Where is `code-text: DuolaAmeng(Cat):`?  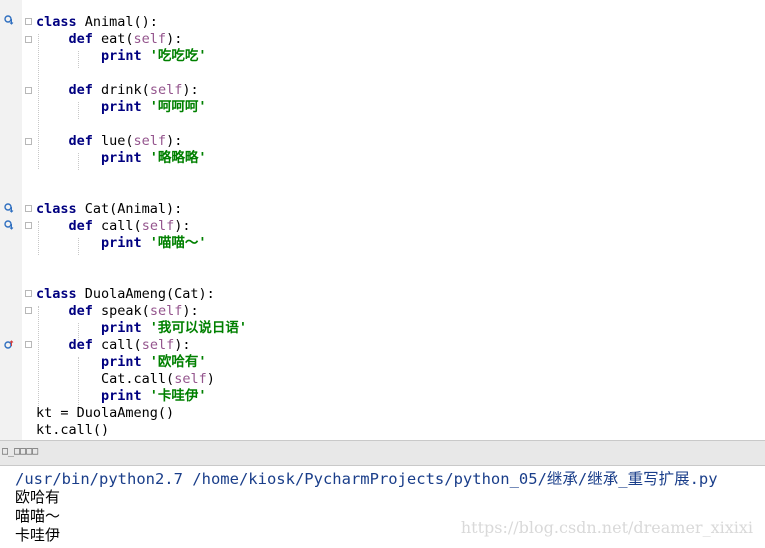 code-text: DuolaAmeng(Cat): is located at coordinates (145, 294).